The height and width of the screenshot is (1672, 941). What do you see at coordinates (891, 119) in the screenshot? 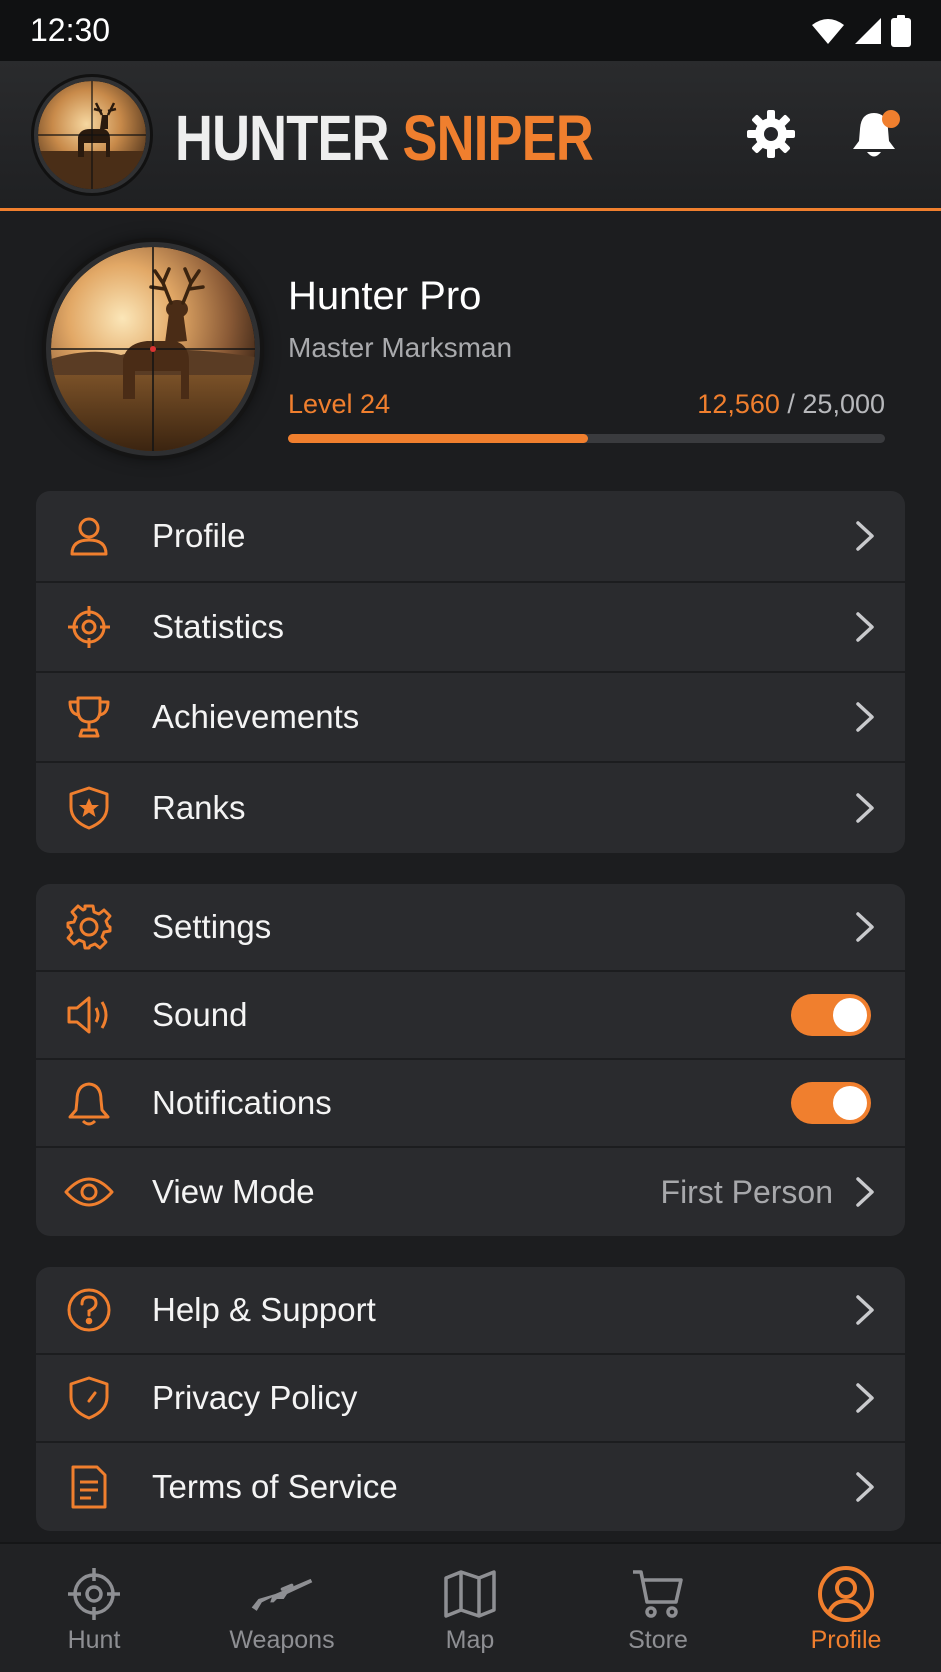
I see `notification-badge` at bounding box center [891, 119].